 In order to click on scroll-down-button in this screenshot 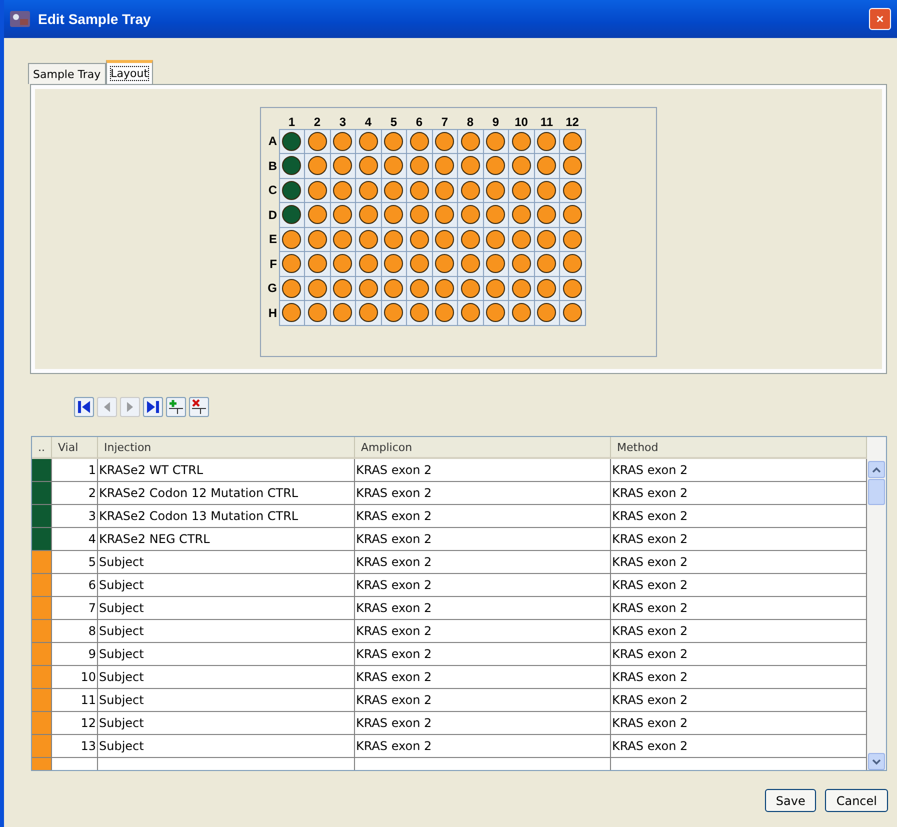, I will do `click(876, 761)`.